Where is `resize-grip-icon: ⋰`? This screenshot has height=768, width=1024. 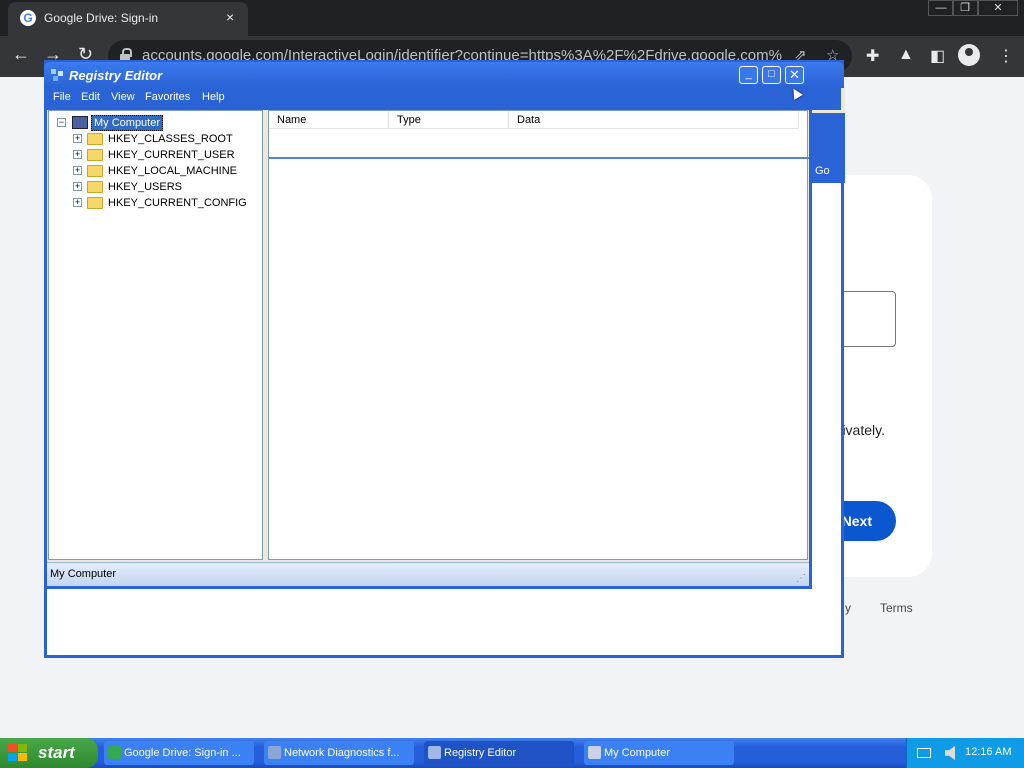 resize-grip-icon: ⋰ is located at coordinates (801, 578).